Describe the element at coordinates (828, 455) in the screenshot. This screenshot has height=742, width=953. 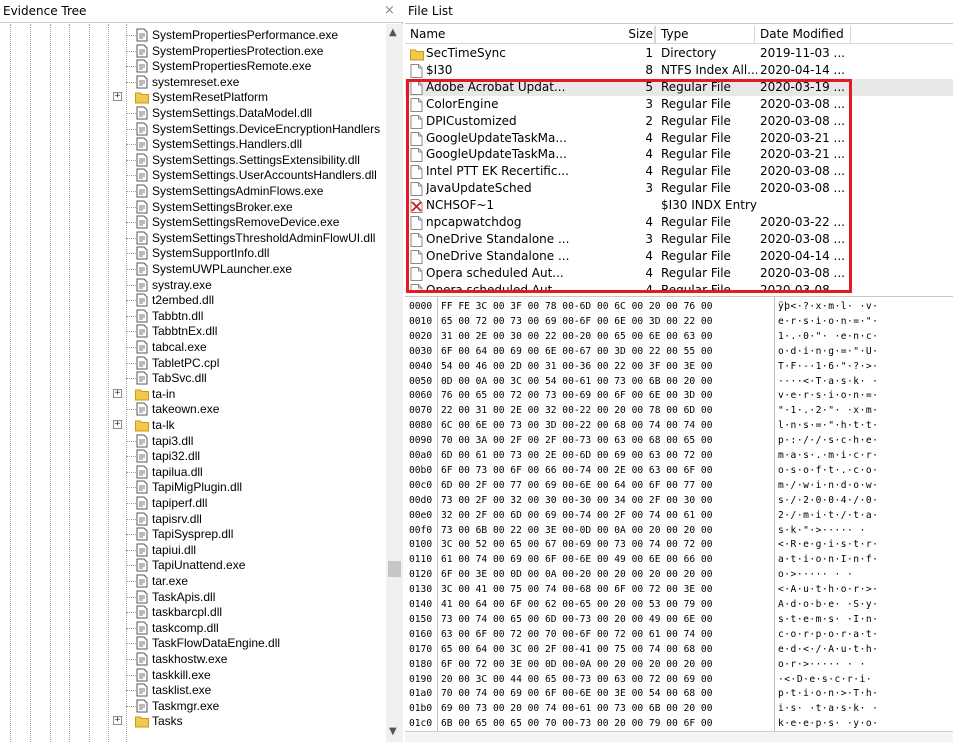
I see `hex-ascii: m·a·s·.·m·i·c·r·` at that location.